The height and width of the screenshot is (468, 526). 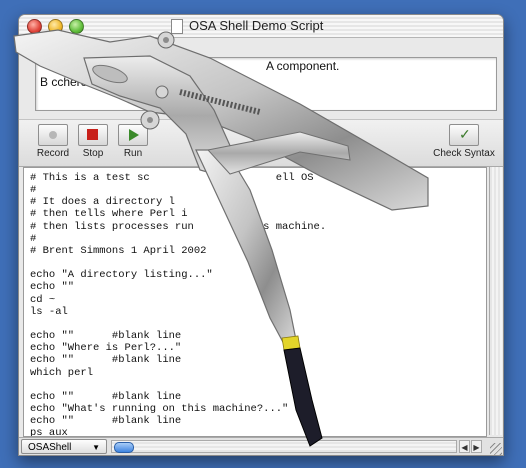 What do you see at coordinates (303, 66) in the screenshot?
I see `description-line: A component.` at bounding box center [303, 66].